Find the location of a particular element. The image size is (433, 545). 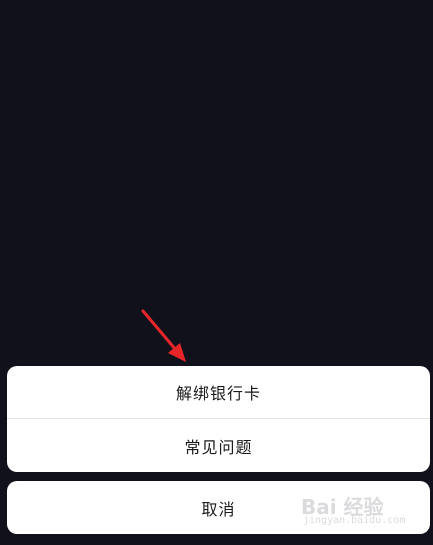

cancel-label: 取消 is located at coordinates (218, 509).